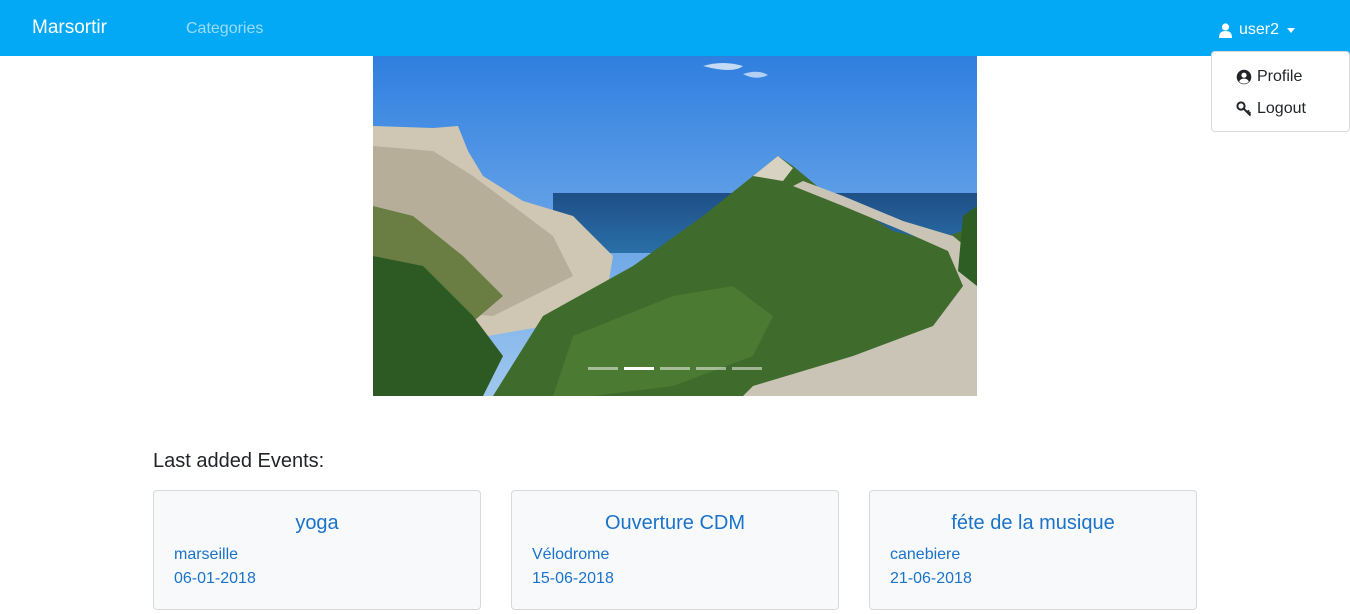 The height and width of the screenshot is (614, 1350). What do you see at coordinates (1033, 550) in the screenshot?
I see `event-card: féte de la musique canebiere 21-06-2018` at bounding box center [1033, 550].